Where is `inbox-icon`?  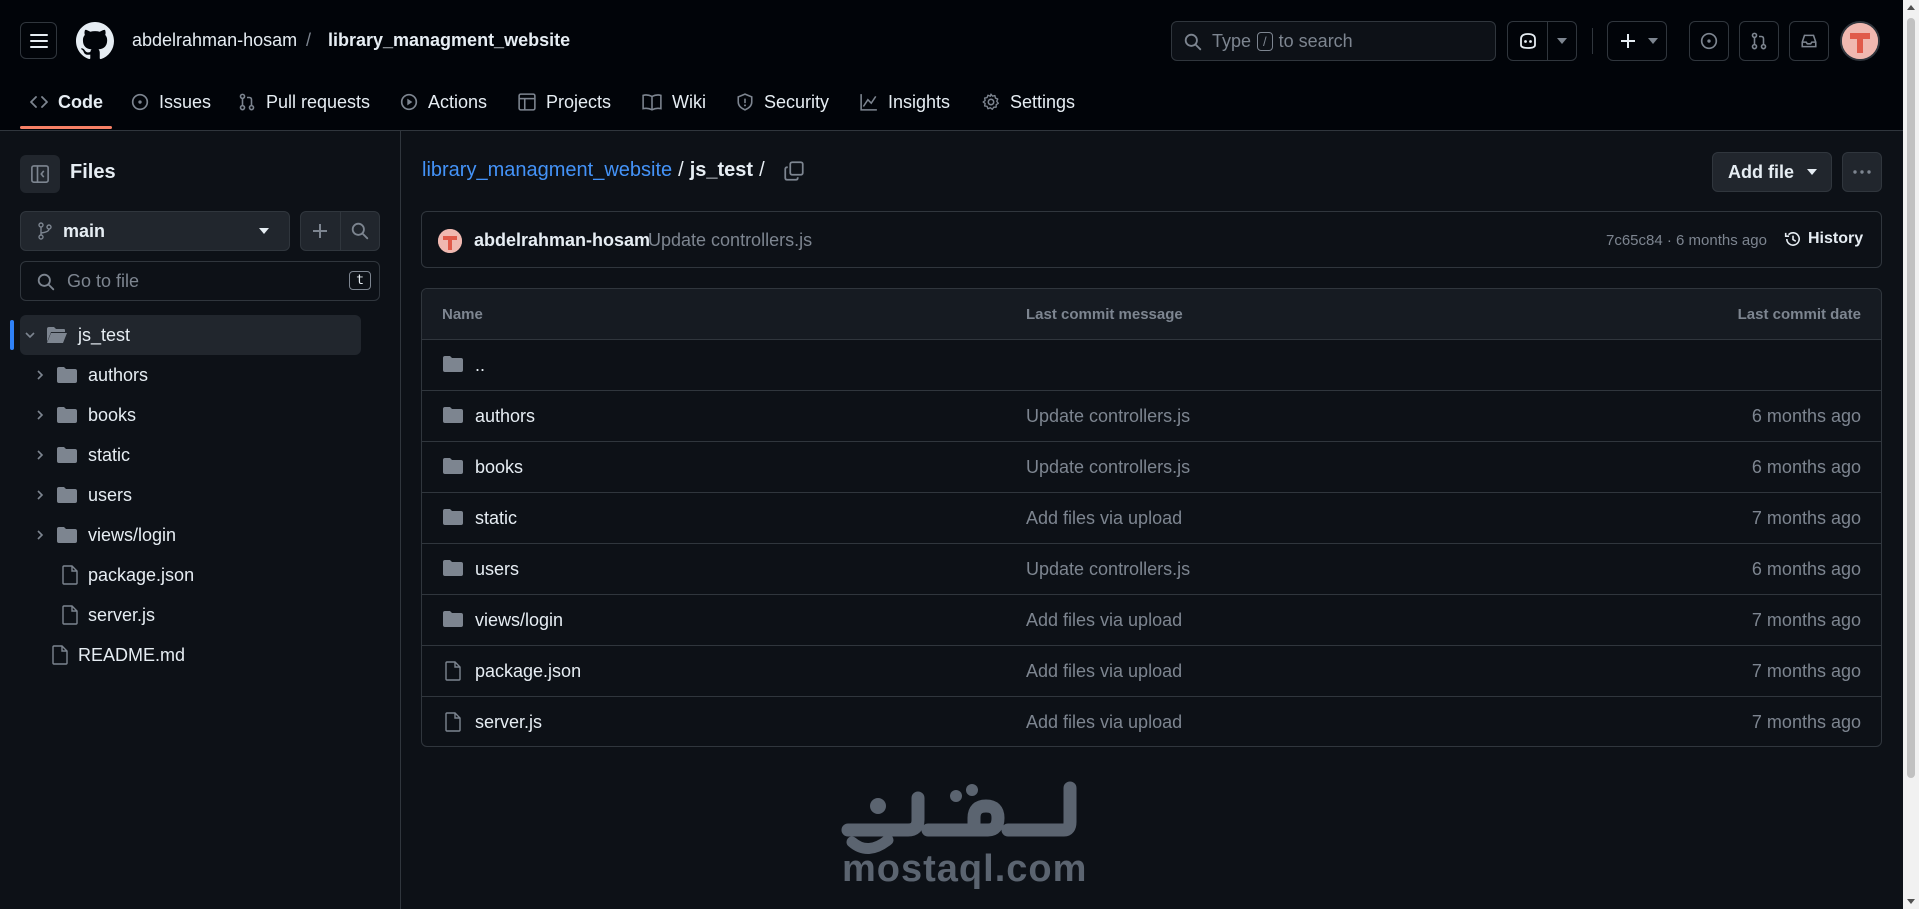
inbox-icon is located at coordinates (1809, 41).